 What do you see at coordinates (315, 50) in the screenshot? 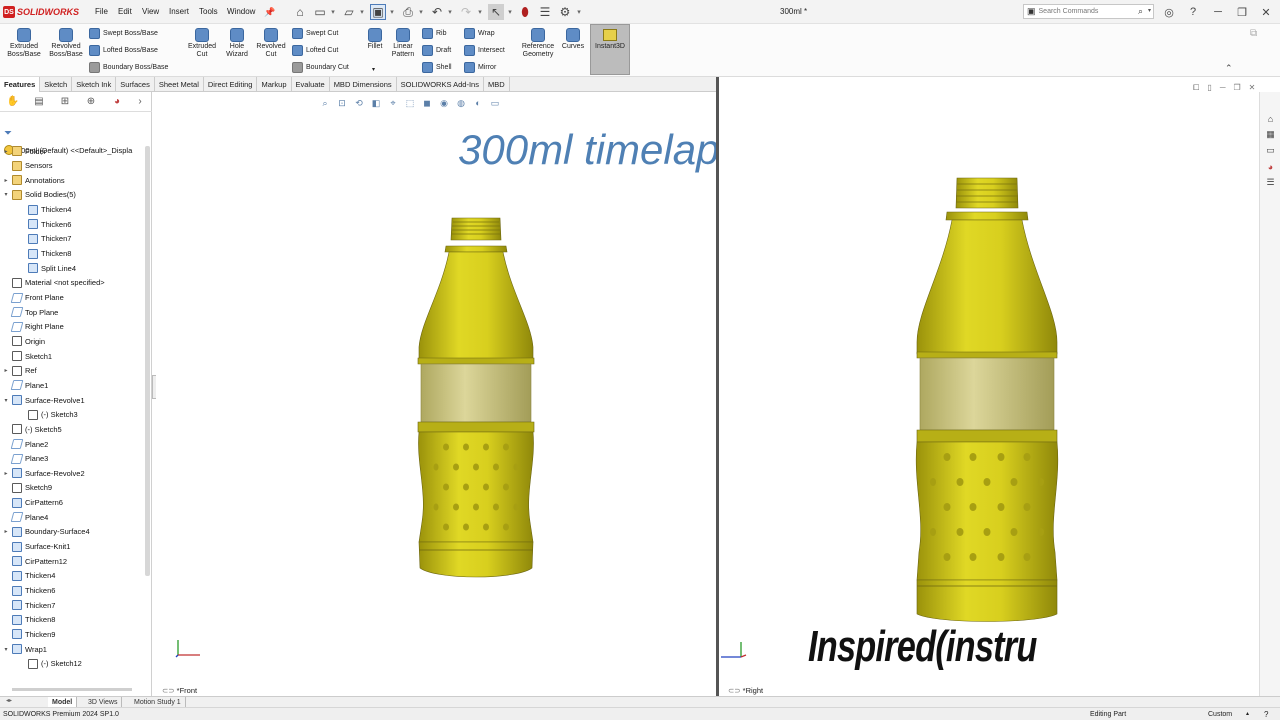
I see `lofted-cut-button: Lofted Cut` at bounding box center [315, 50].